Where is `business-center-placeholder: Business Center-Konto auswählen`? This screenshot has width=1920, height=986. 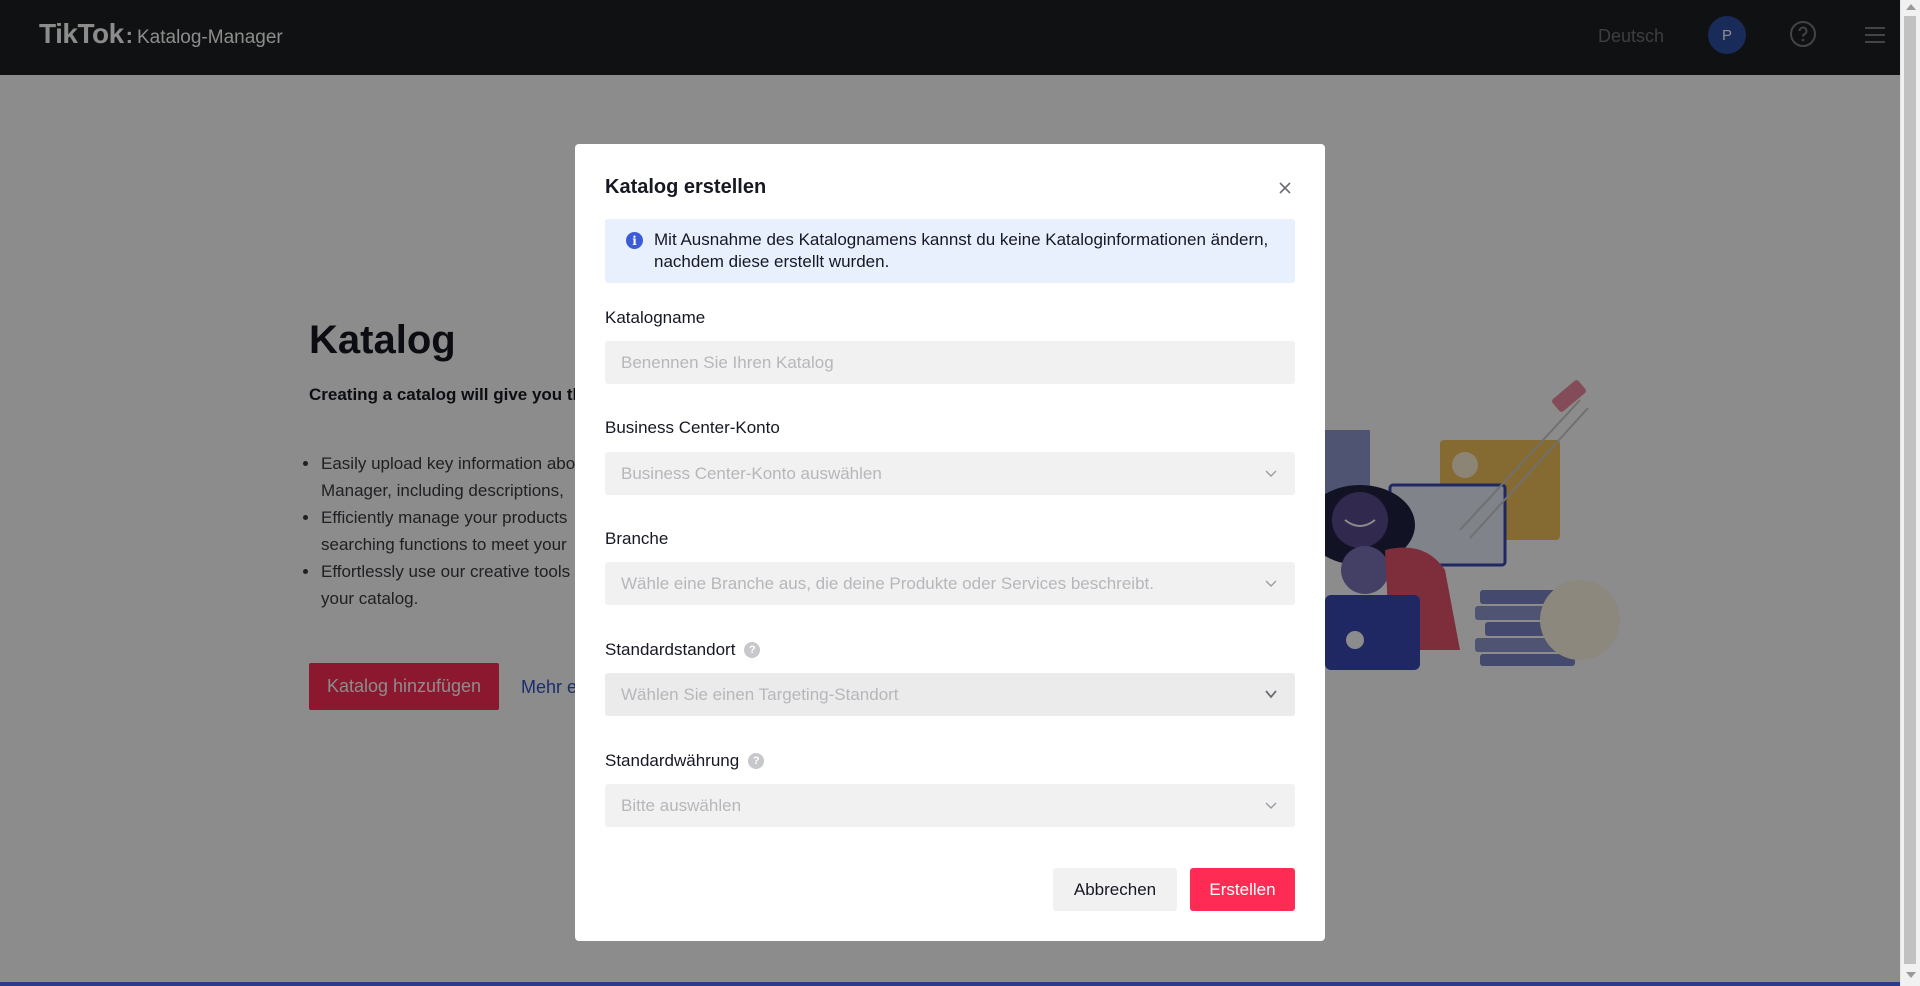
business-center-placeholder: Business Center-Konto auswählen is located at coordinates (751, 473).